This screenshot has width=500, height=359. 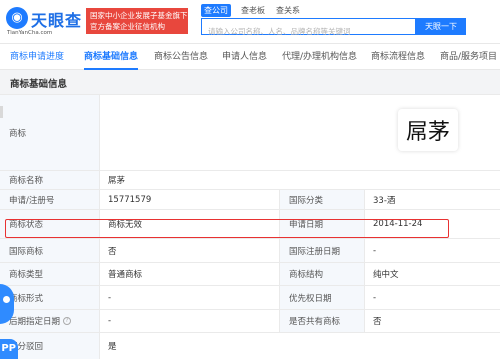 I want to click on value-trademark-form: -, so click(x=190, y=297).